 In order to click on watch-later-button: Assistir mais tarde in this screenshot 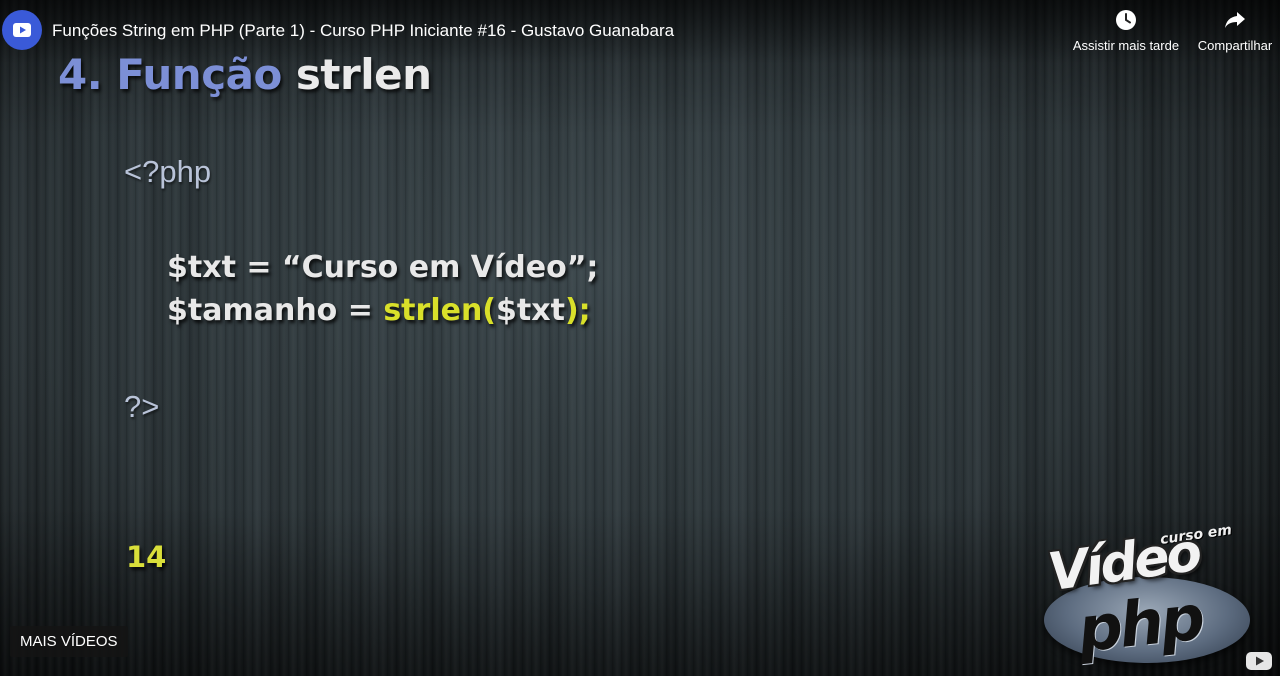, I will do `click(1126, 30)`.